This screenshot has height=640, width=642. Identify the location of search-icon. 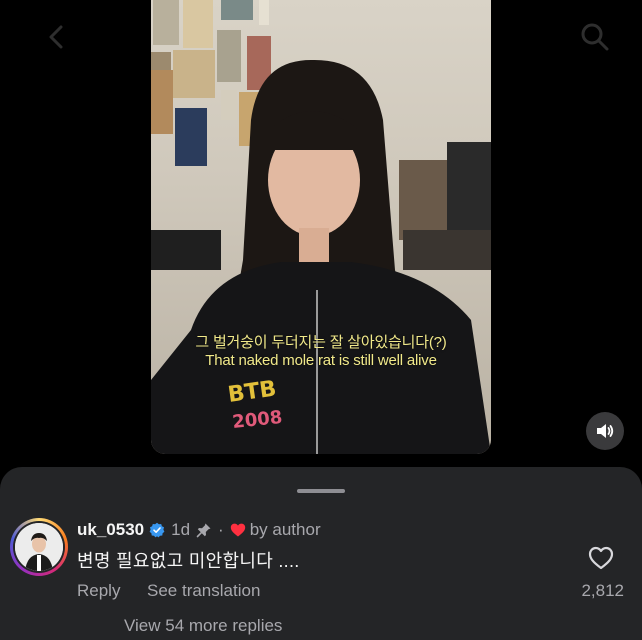
(595, 37).